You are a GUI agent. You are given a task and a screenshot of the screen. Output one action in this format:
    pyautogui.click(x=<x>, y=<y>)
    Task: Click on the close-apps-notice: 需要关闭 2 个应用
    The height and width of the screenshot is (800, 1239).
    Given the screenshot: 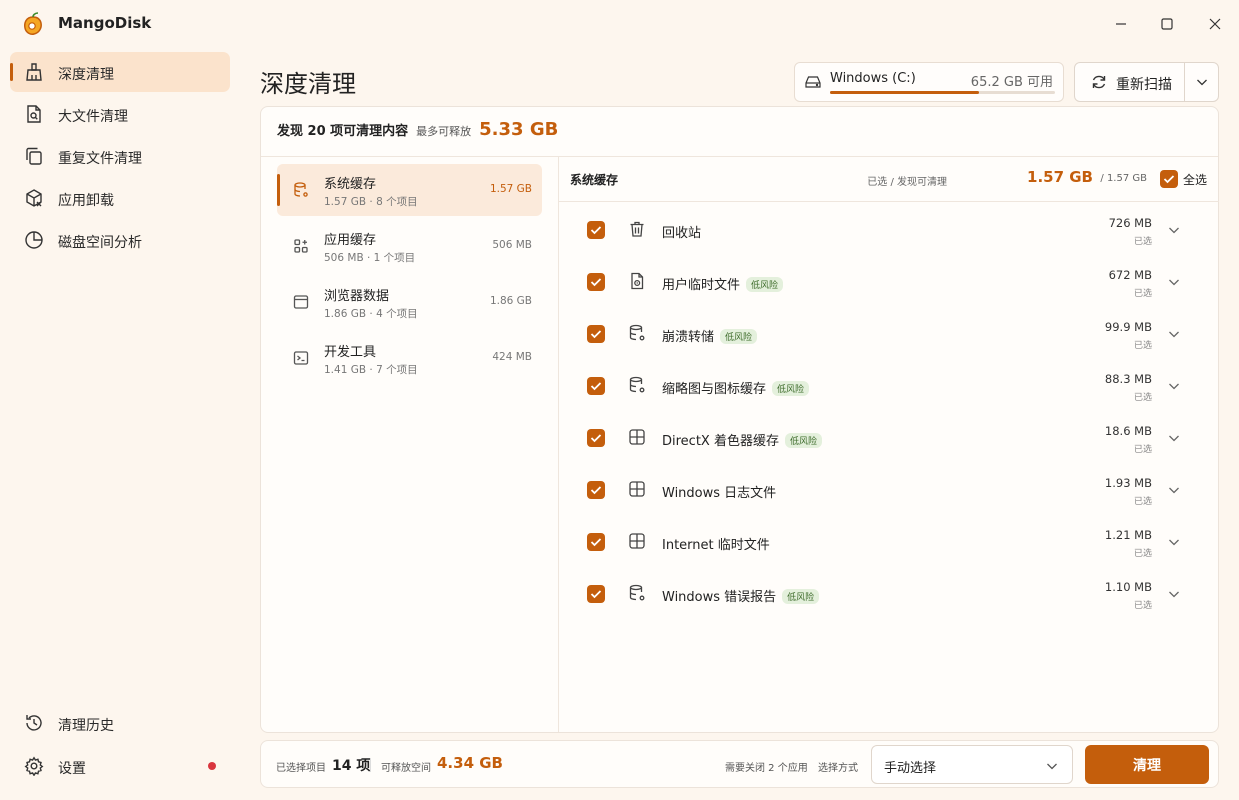 What is the action you would take?
    pyautogui.click(x=766, y=768)
    